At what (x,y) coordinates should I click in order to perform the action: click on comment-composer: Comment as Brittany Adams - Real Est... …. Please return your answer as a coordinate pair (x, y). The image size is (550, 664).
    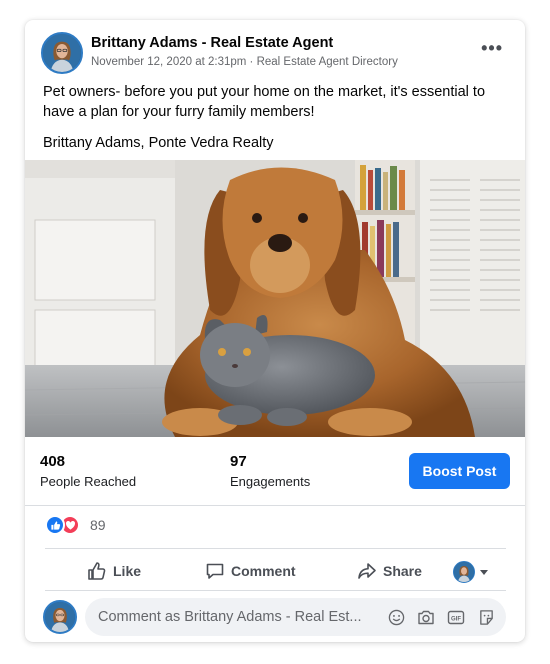
    Looking at the image, I should click on (278, 617).